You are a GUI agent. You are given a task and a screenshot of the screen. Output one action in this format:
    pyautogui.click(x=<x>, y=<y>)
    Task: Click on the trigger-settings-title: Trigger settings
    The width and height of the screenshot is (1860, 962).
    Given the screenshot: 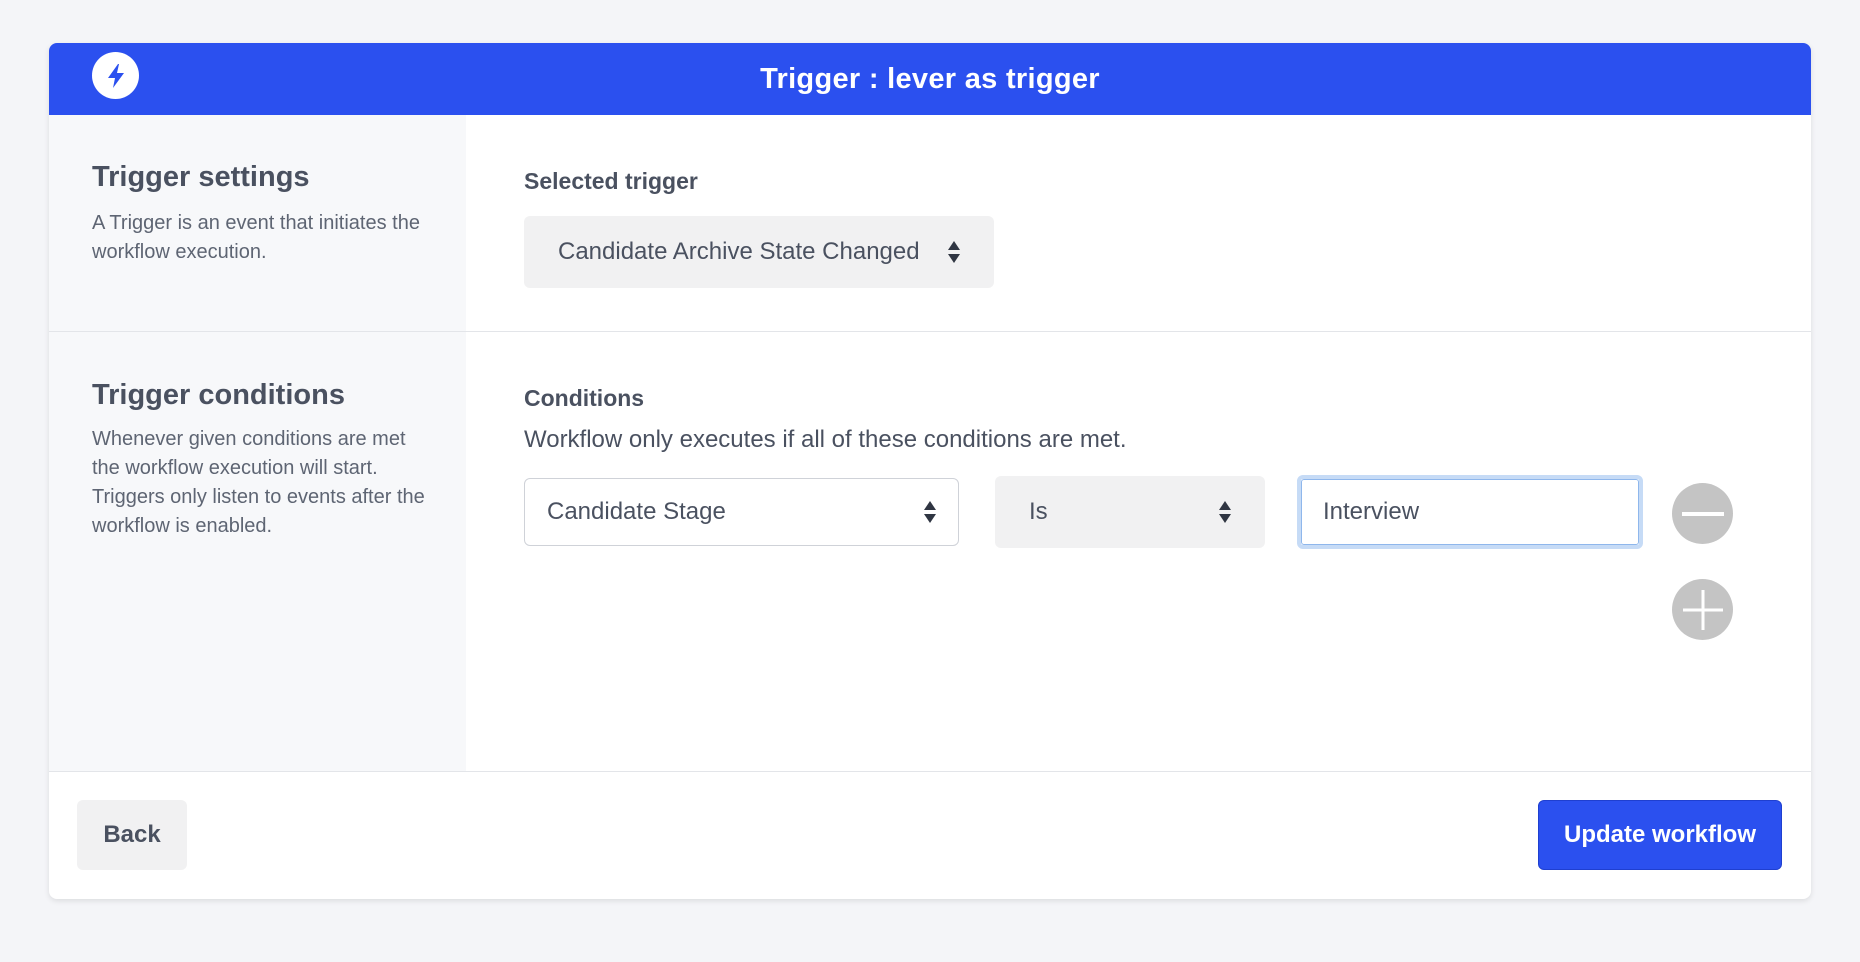 What is the action you would take?
    pyautogui.click(x=201, y=177)
    